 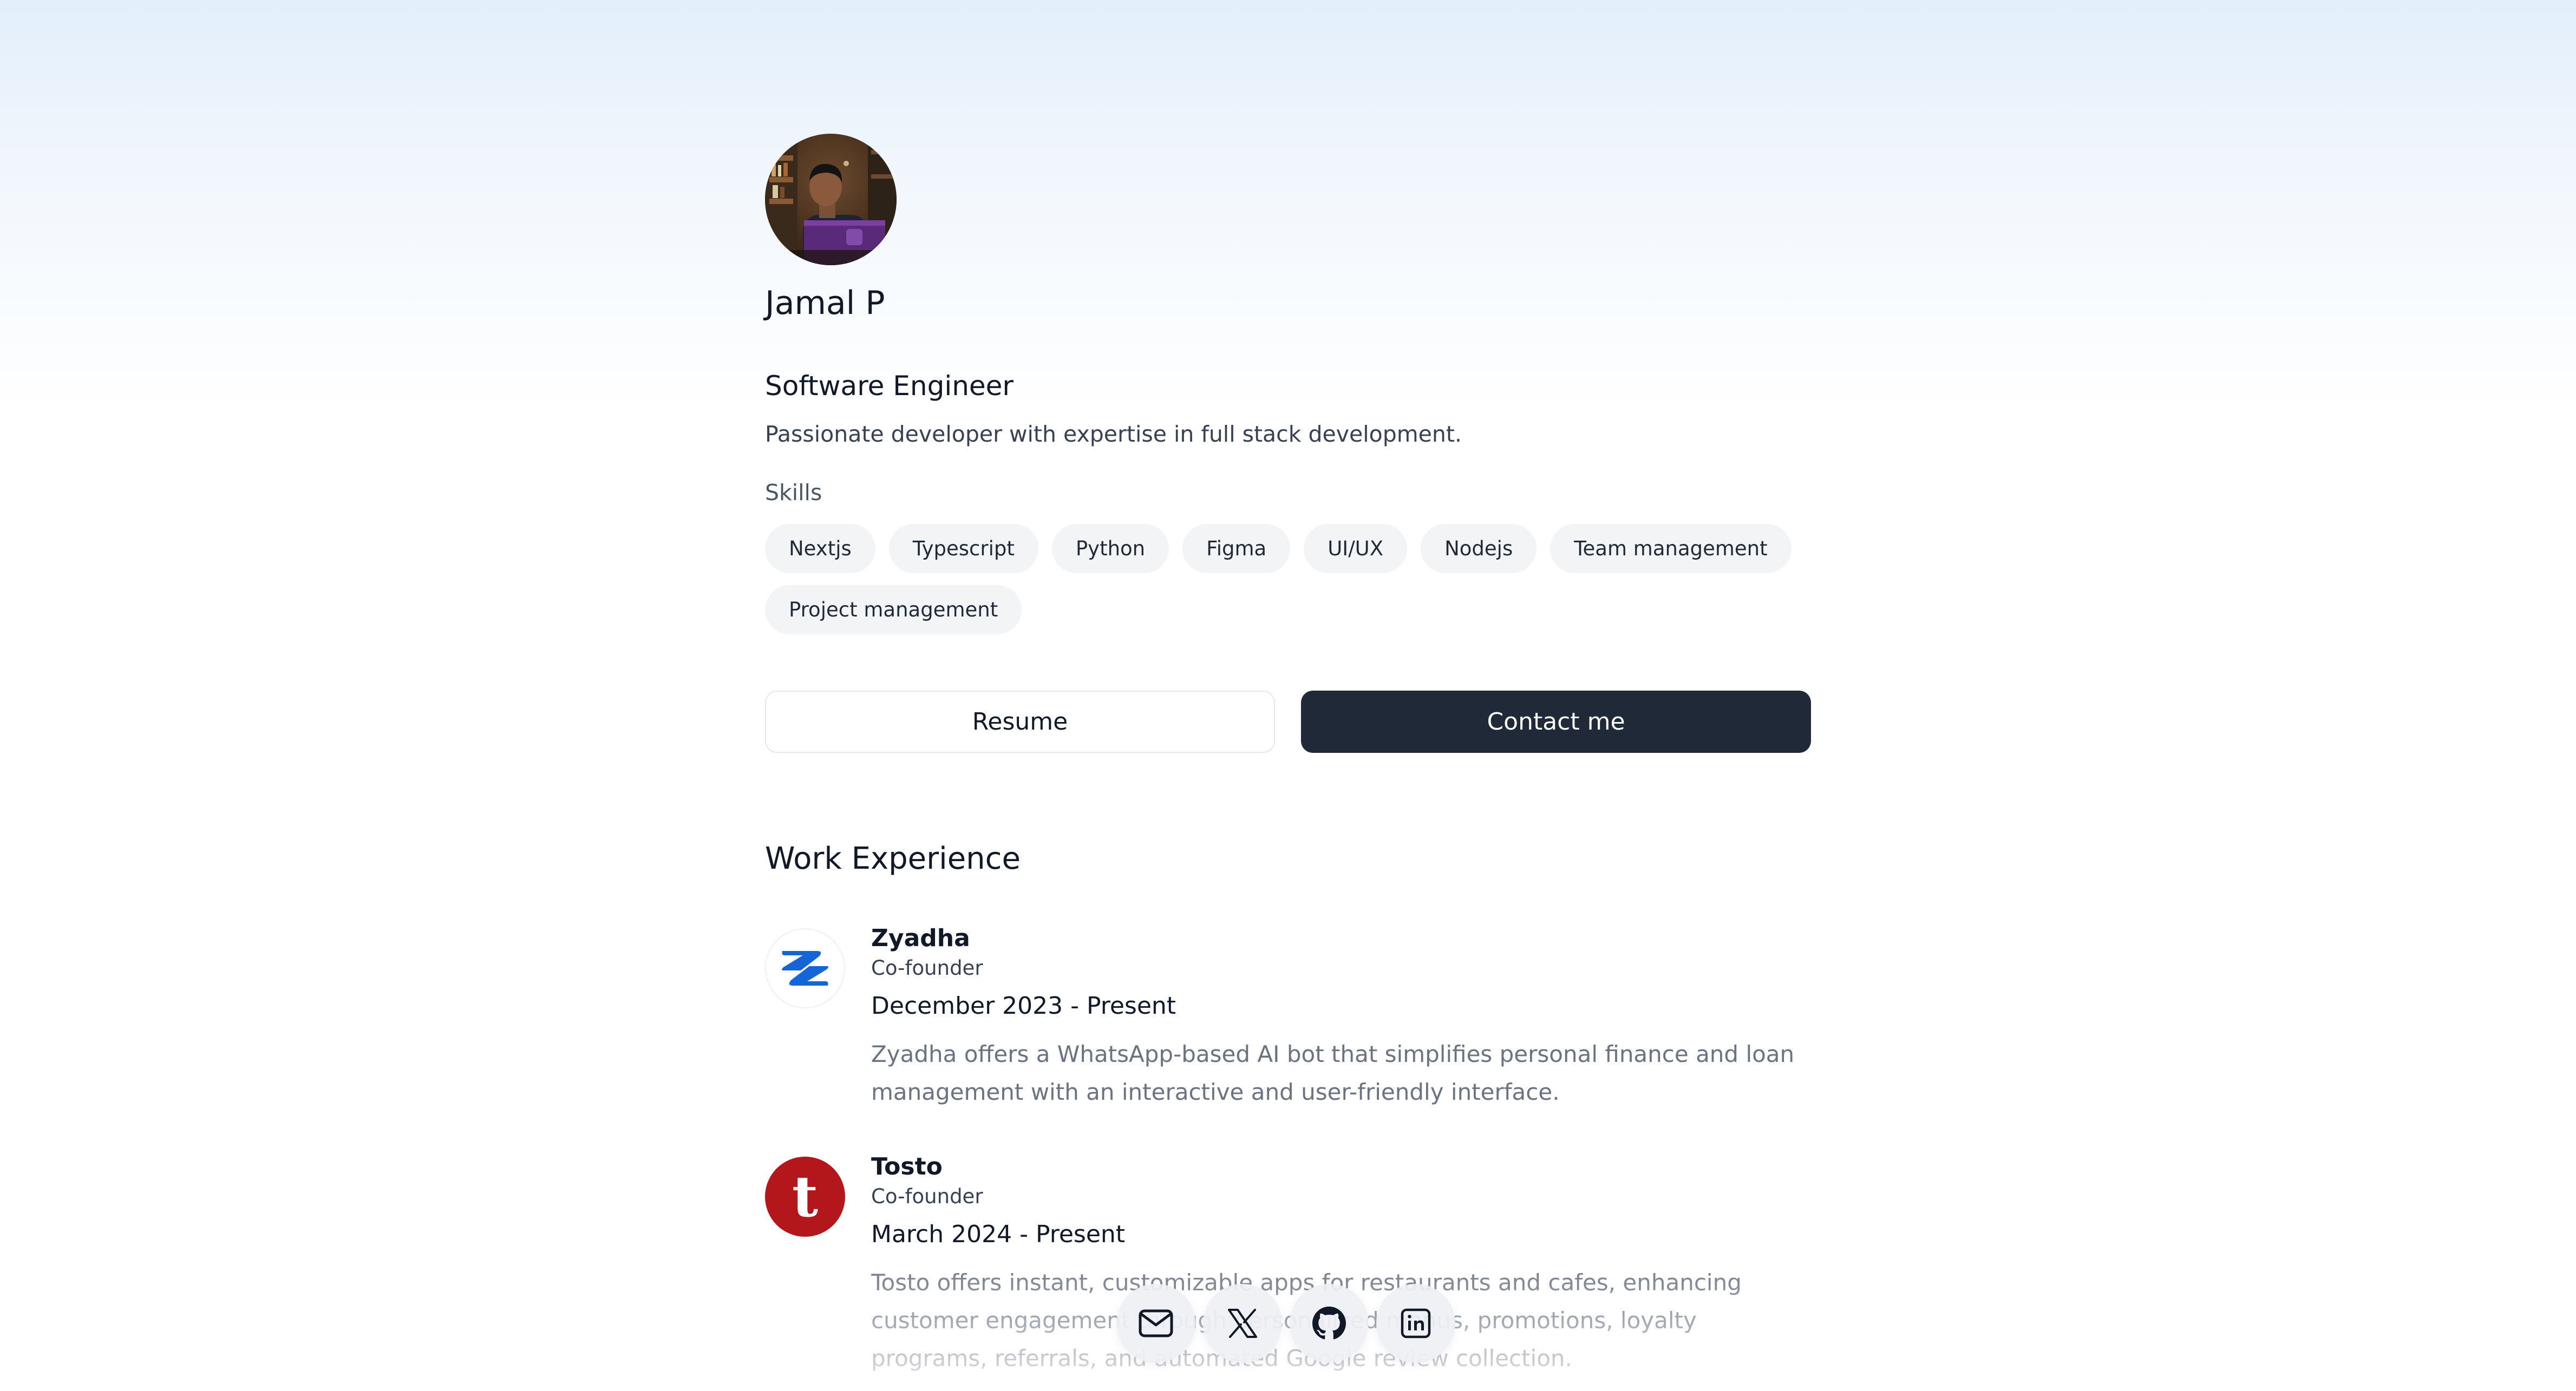 I want to click on x-link, so click(x=1243, y=1323).